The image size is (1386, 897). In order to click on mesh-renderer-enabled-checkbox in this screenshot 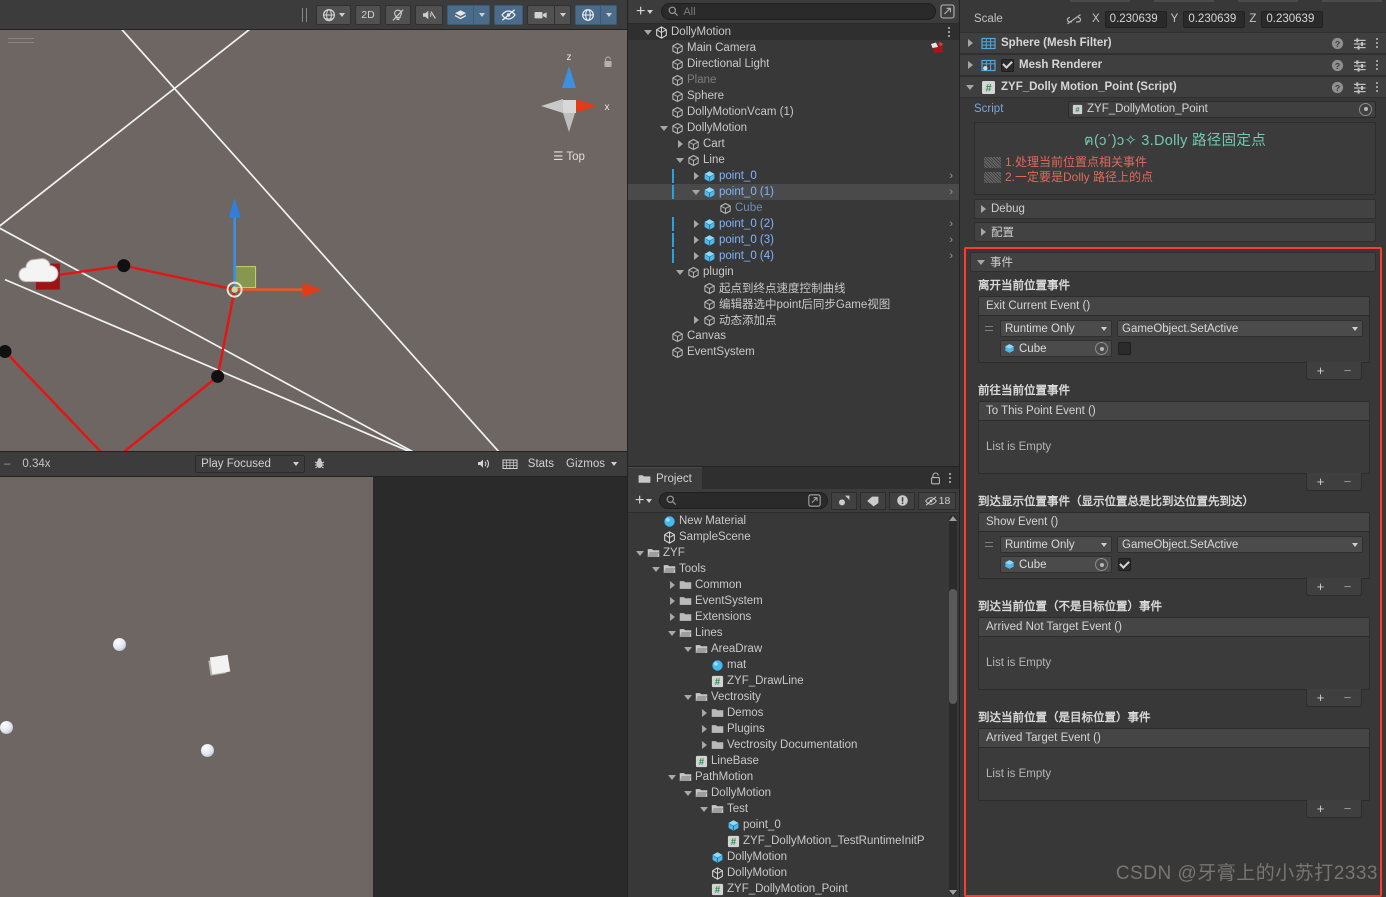, I will do `click(1007, 65)`.